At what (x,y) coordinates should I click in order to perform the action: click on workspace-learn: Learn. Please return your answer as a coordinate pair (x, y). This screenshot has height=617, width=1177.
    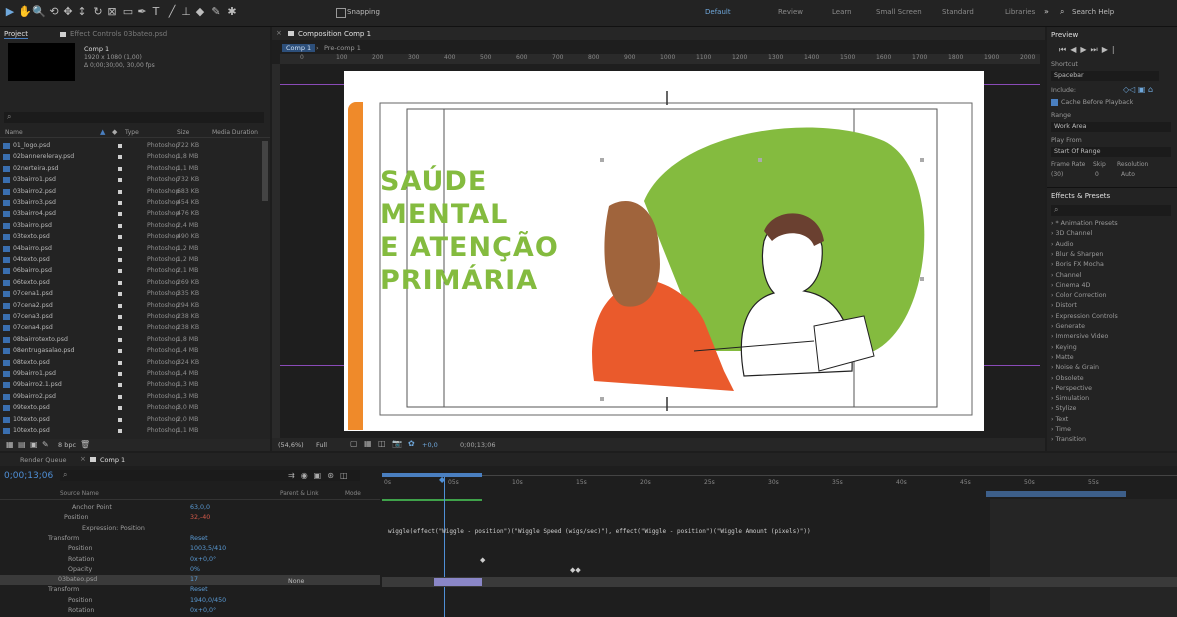
    Looking at the image, I should click on (842, 12).